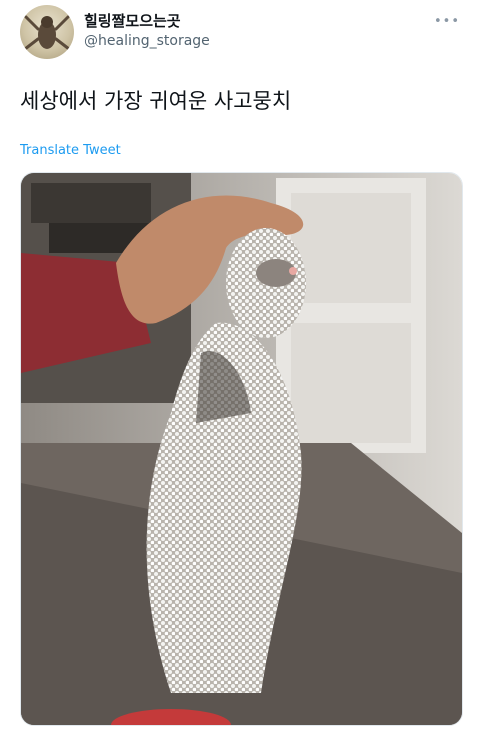 This screenshot has width=480, height=746. I want to click on avatar, so click(47, 32).